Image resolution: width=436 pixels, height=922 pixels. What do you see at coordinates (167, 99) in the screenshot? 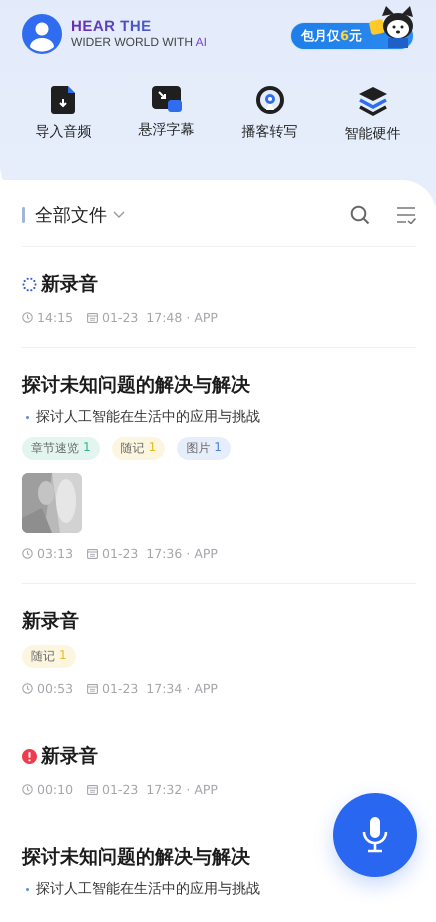
I see `picture-in-picture-icon` at bounding box center [167, 99].